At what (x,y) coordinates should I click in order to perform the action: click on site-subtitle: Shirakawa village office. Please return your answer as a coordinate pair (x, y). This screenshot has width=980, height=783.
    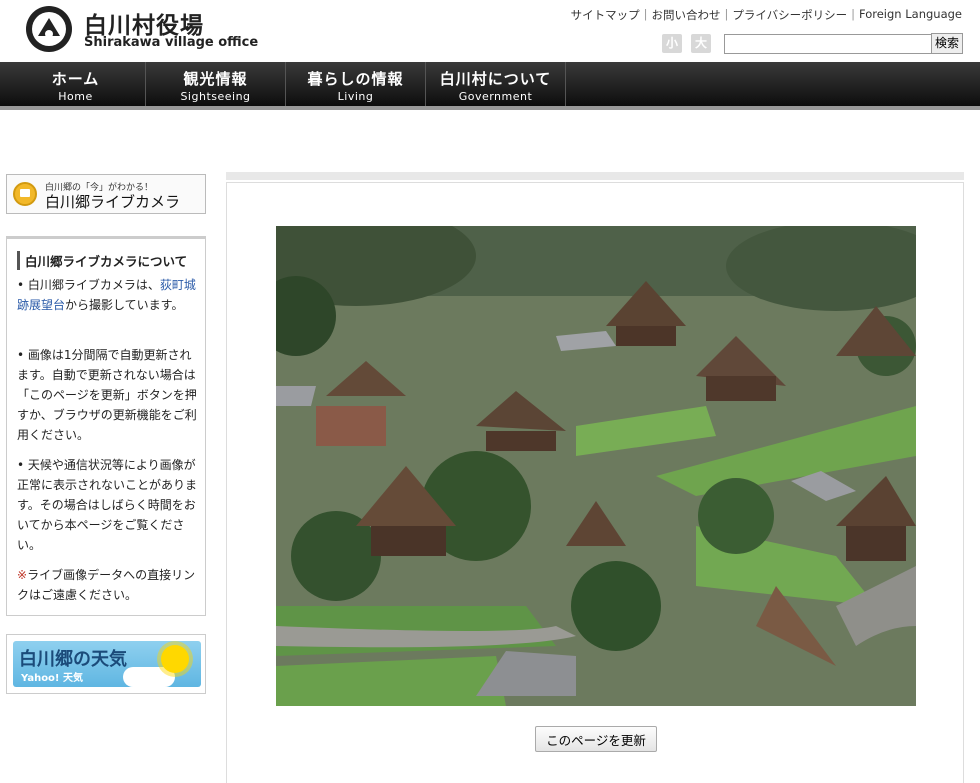
    Looking at the image, I should click on (171, 42).